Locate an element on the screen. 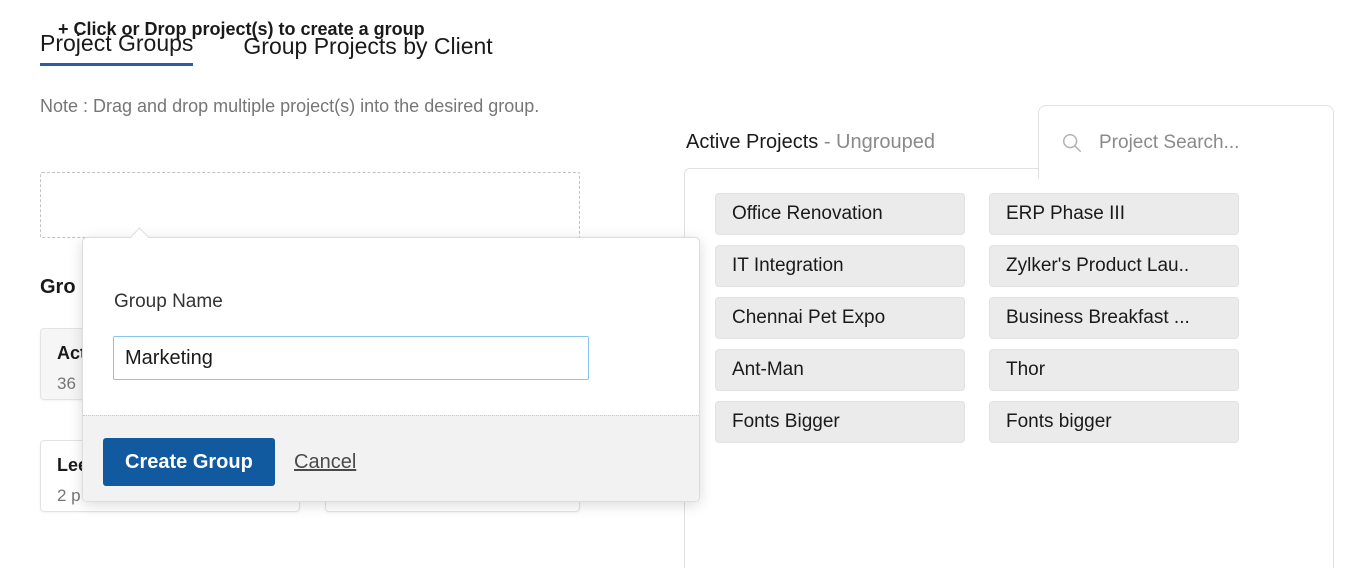  project-tile: Fonts bigger is located at coordinates (1114, 422).